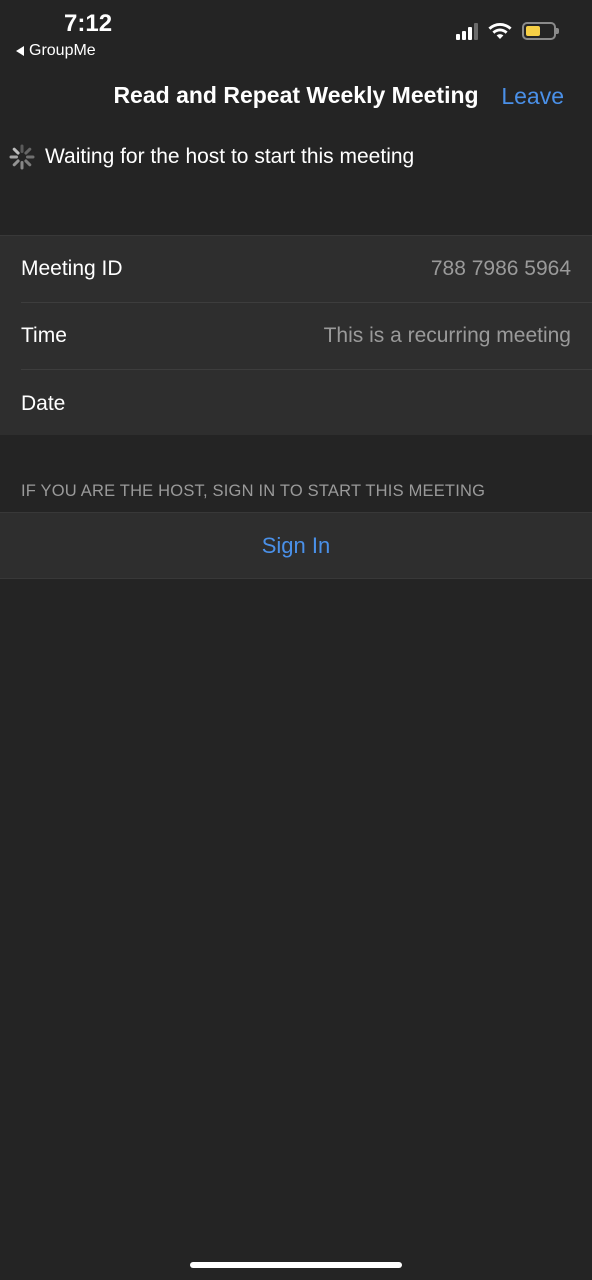 The height and width of the screenshot is (1280, 592). I want to click on date-row: Date, so click(306, 403).